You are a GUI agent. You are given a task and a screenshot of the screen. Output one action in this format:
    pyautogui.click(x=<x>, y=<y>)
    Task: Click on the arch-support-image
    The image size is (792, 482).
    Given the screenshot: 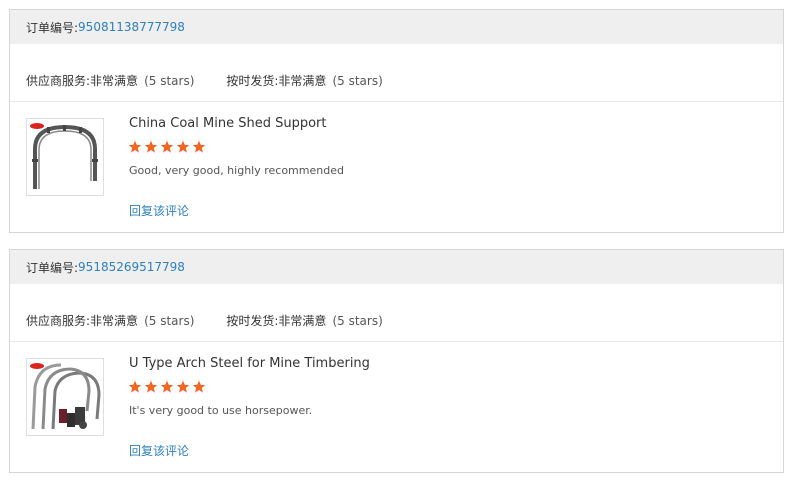 What is the action you would take?
    pyautogui.click(x=64, y=156)
    